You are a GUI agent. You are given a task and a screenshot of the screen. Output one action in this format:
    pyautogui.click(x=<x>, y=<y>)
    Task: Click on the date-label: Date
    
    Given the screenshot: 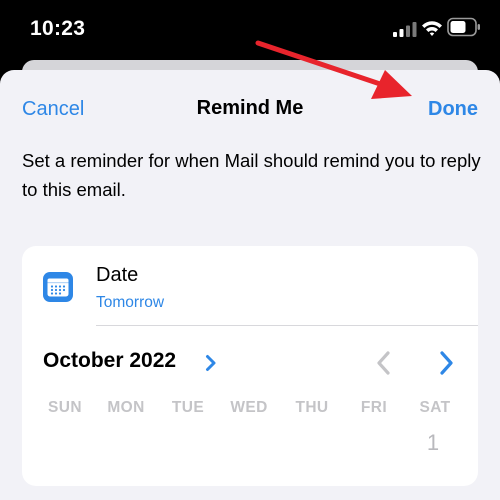 What is the action you would take?
    pyautogui.click(x=117, y=275)
    